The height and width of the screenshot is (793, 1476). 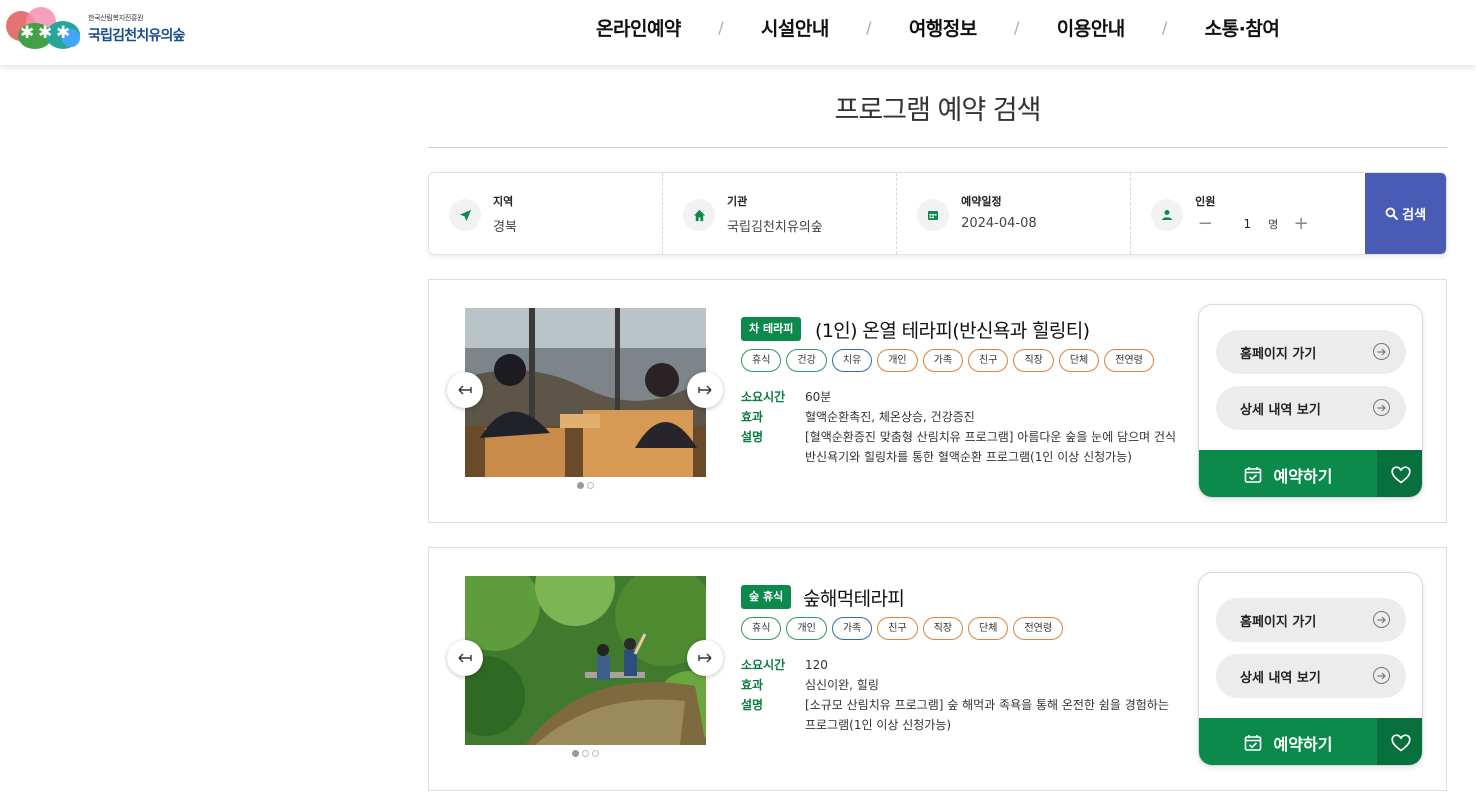 I want to click on action-panel: 홈페이지 가기 상세 내역 보기 예약하기, so click(x=1310, y=669).